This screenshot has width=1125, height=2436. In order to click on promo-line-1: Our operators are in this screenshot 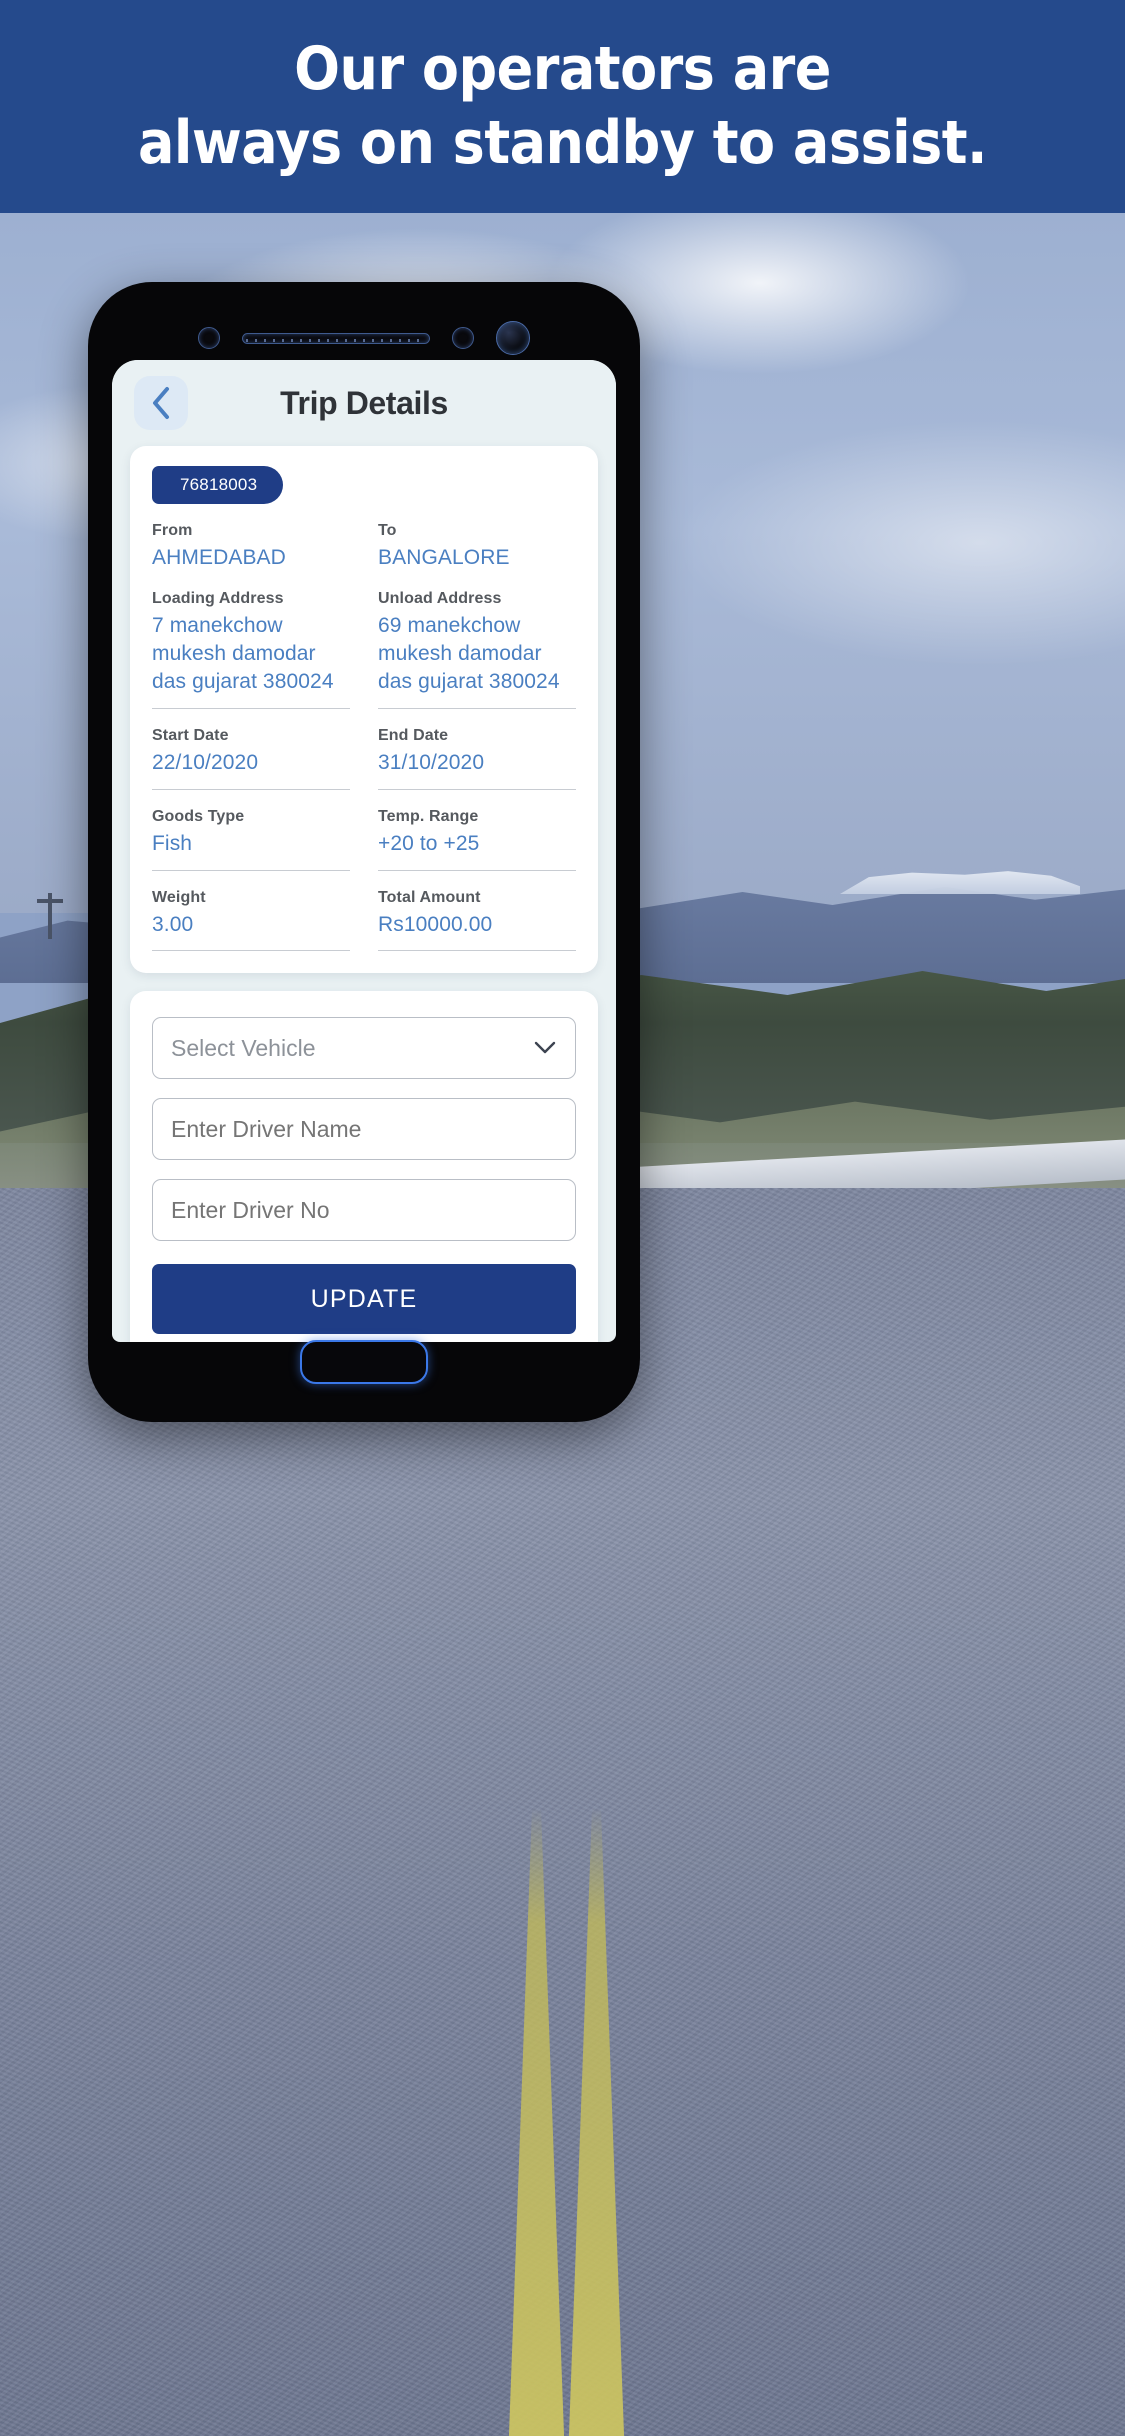, I will do `click(562, 69)`.